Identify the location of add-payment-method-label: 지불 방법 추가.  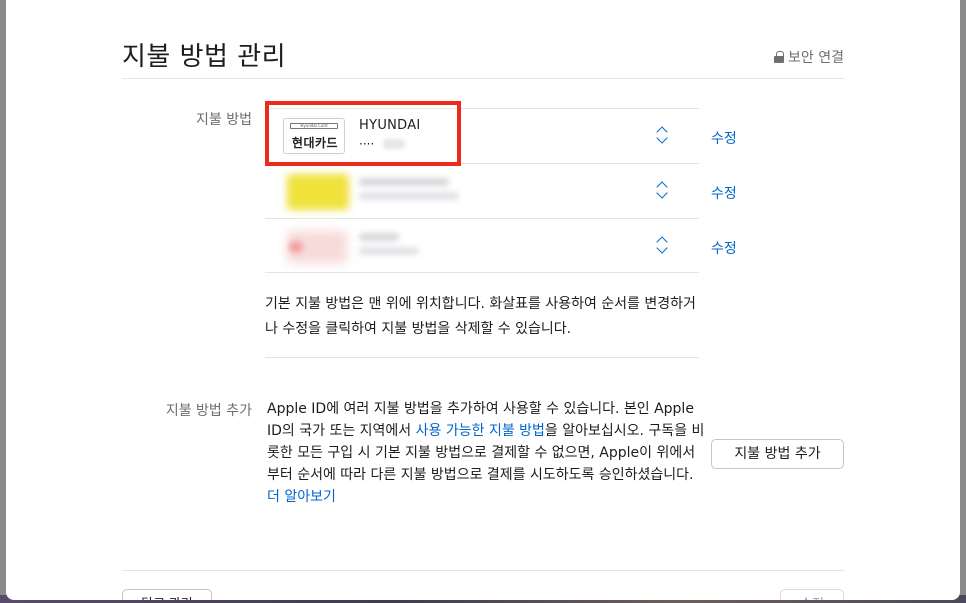
(208, 411).